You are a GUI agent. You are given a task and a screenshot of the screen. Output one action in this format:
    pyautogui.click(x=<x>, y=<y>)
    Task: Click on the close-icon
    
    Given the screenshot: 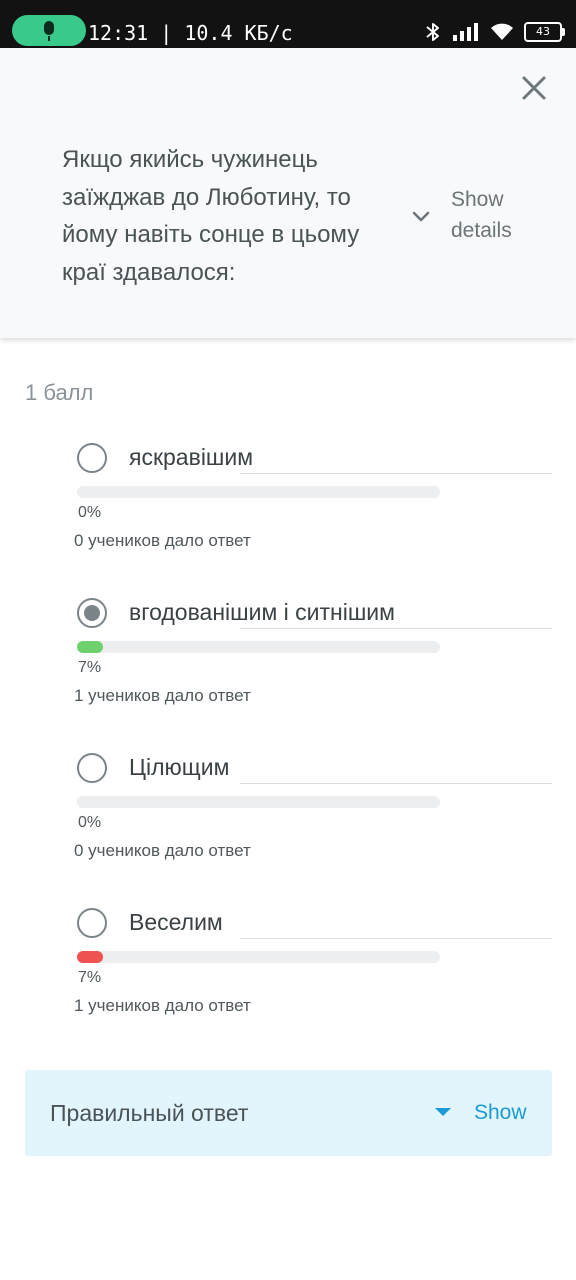 What is the action you would take?
    pyautogui.click(x=534, y=88)
    